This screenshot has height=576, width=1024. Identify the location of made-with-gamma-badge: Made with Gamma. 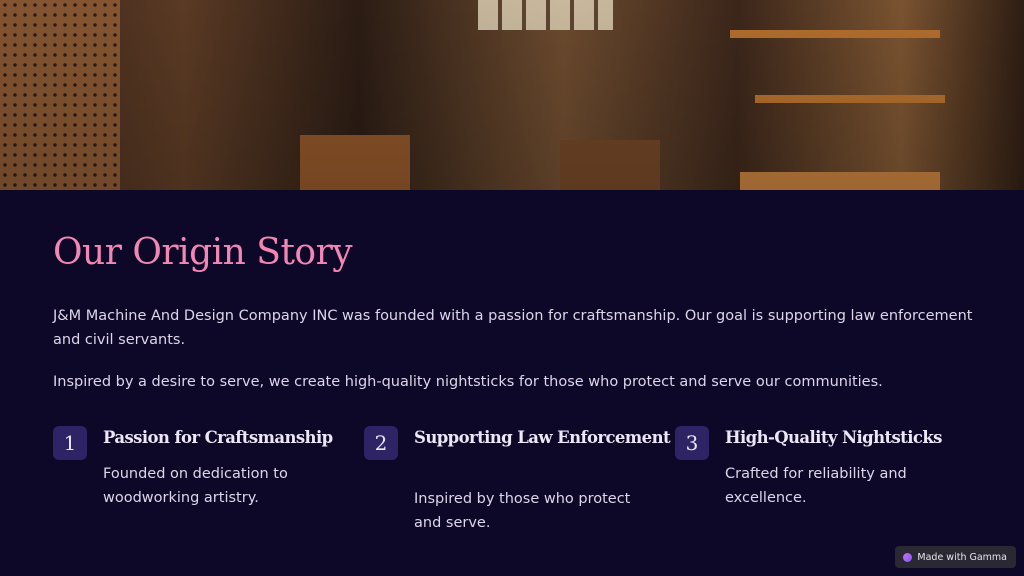
(955, 557).